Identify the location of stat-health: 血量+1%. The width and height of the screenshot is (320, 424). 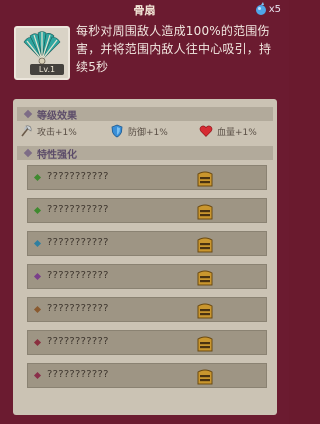
(228, 131).